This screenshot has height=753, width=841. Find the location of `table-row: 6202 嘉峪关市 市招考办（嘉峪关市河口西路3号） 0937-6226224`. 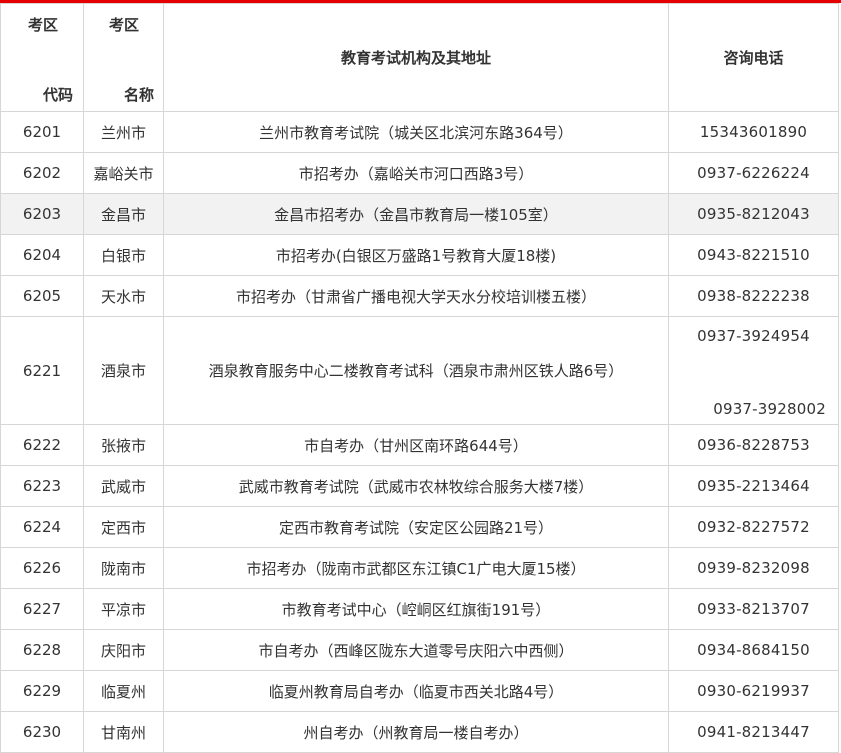

table-row: 6202 嘉峪关市 市招考办（嘉峪关市河口西路3号） 0937-6226224 is located at coordinates (419, 173).